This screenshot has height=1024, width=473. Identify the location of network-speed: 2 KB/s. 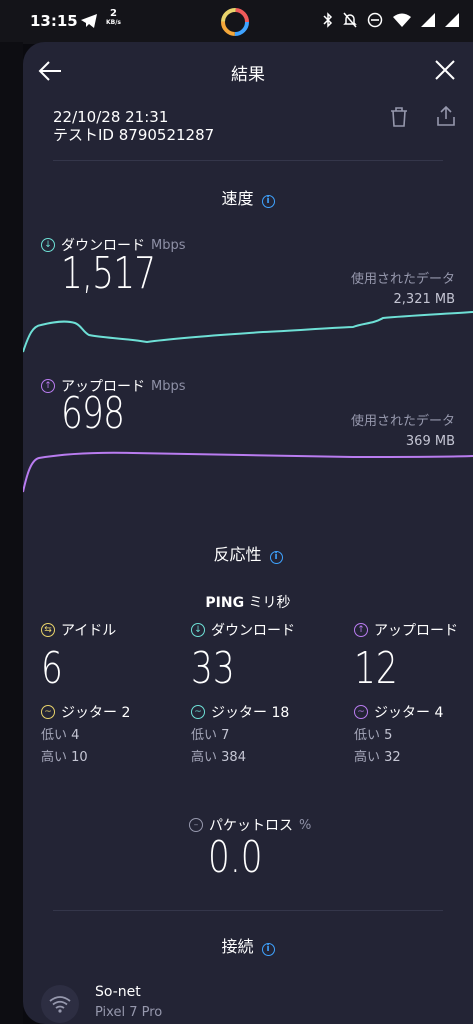
(113, 17).